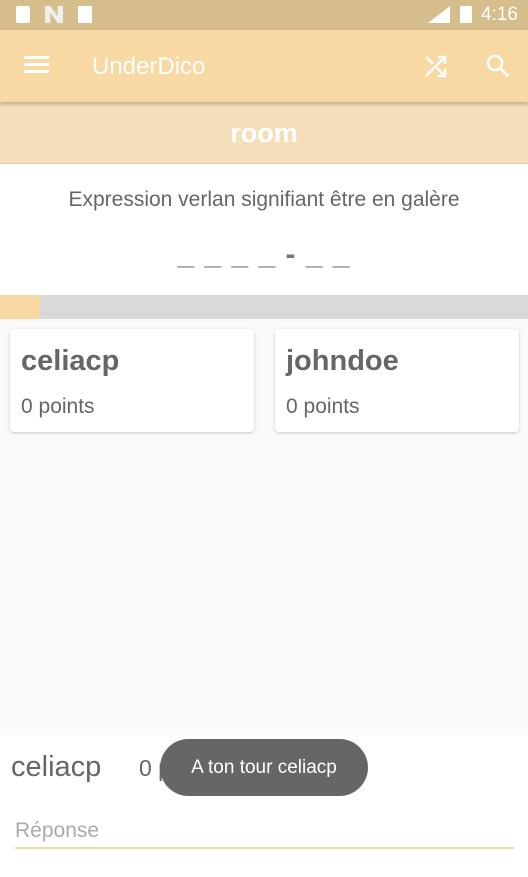 The width and height of the screenshot is (528, 877). Describe the element at coordinates (264, 832) in the screenshot. I see `answer-input` at that location.